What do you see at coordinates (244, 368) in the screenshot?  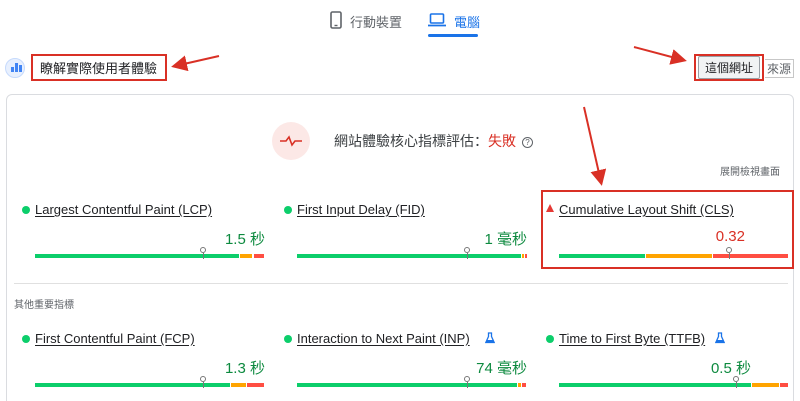 I see `metric-value: 1.3 秒` at bounding box center [244, 368].